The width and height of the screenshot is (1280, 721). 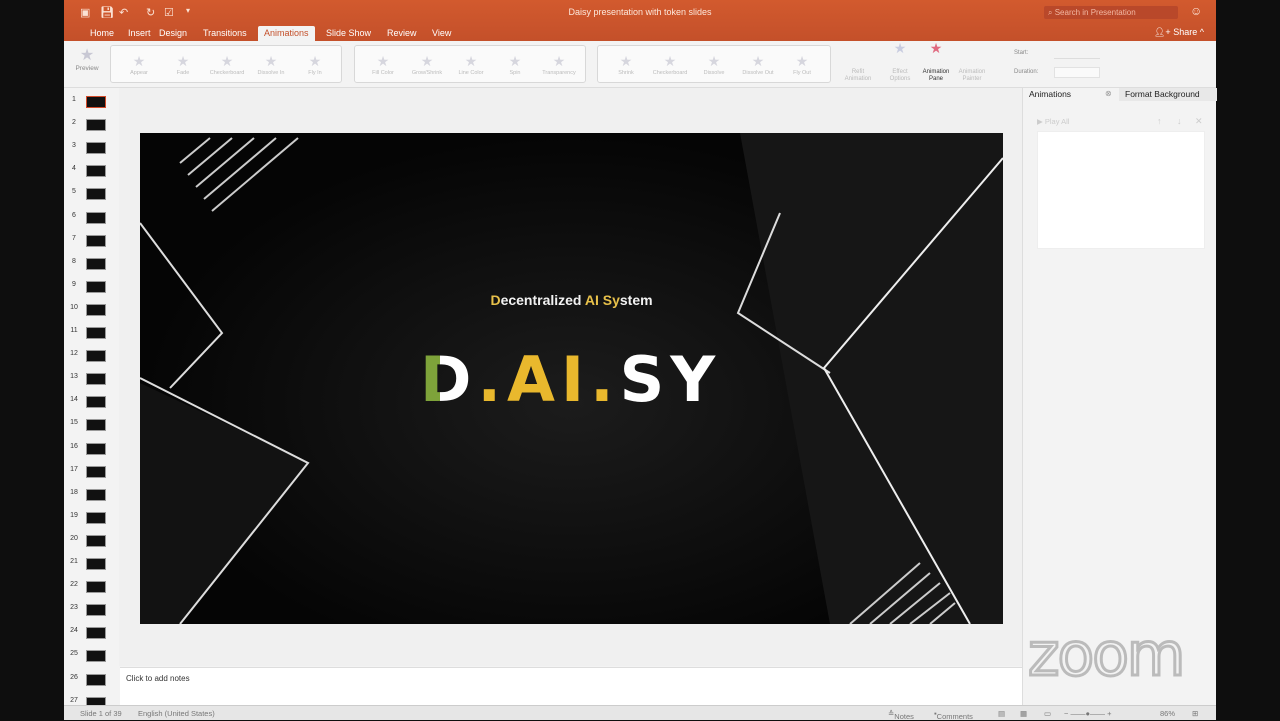 What do you see at coordinates (102, 33) in the screenshot?
I see `tab-home: Home` at bounding box center [102, 33].